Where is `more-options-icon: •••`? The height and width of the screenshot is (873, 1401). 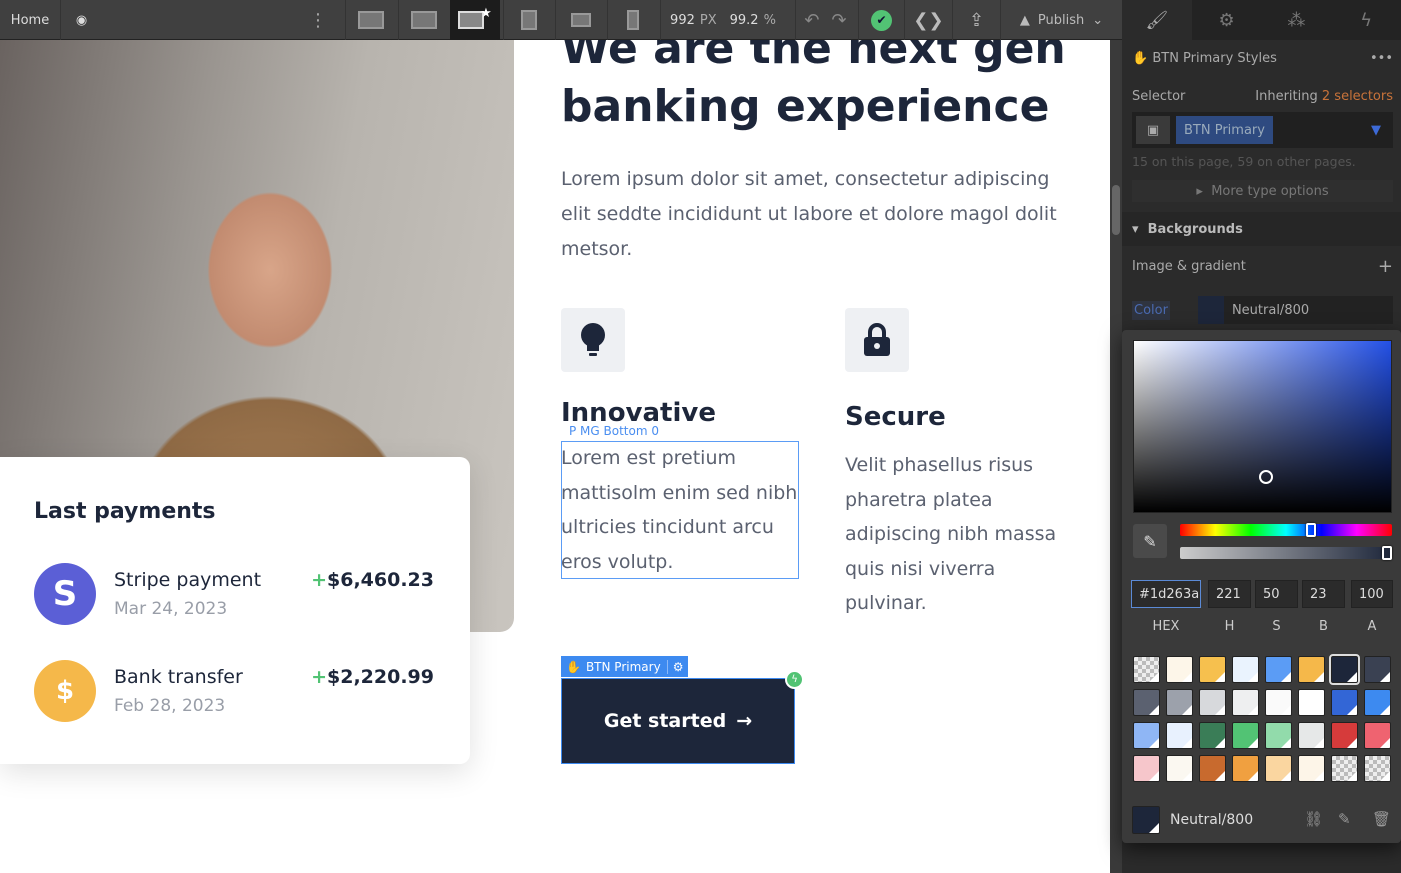
more-options-icon: ••• is located at coordinates (1381, 58).